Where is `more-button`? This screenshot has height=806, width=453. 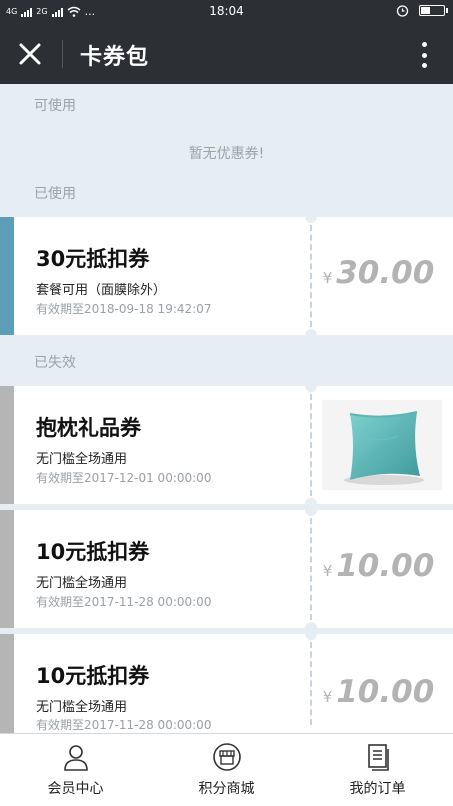 more-button is located at coordinates (424, 55).